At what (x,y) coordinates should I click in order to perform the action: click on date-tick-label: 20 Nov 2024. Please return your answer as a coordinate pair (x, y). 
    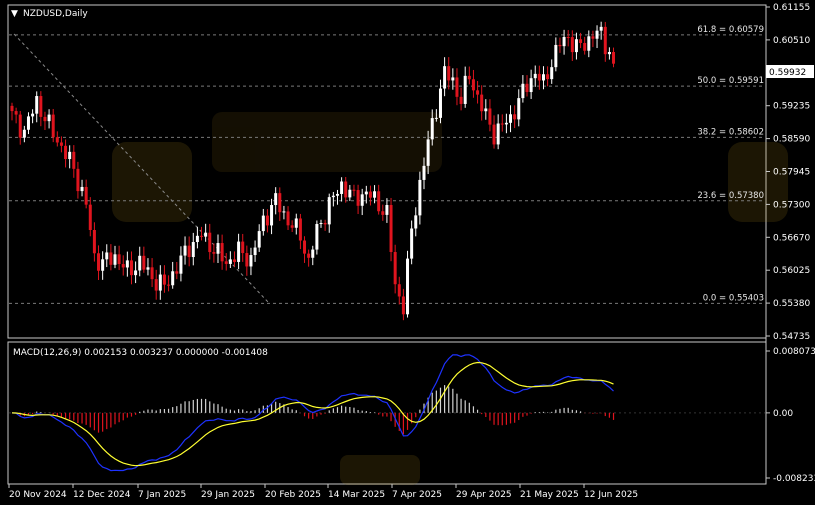
    Looking at the image, I should click on (38, 495).